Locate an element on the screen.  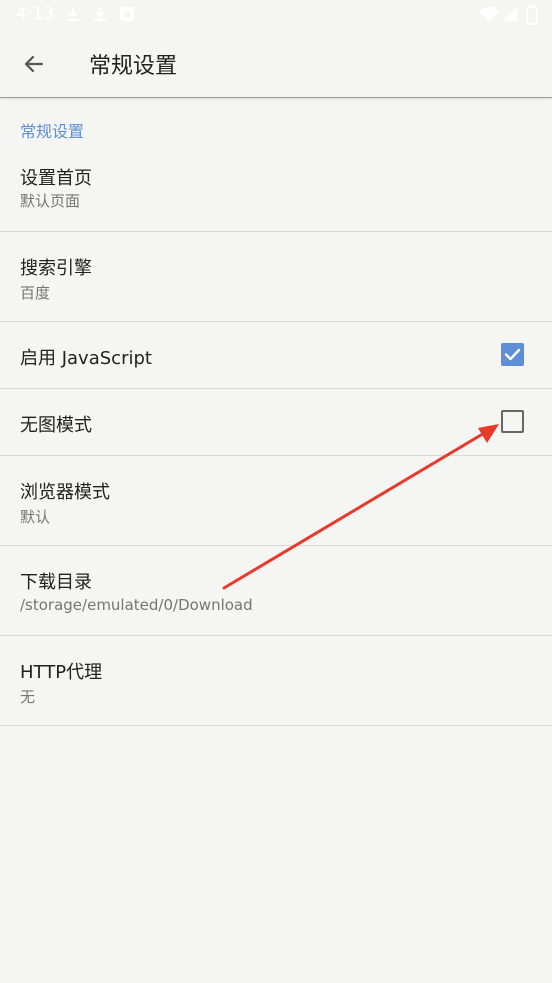
app-toolbar: 常规设置 is located at coordinates (276, 64).